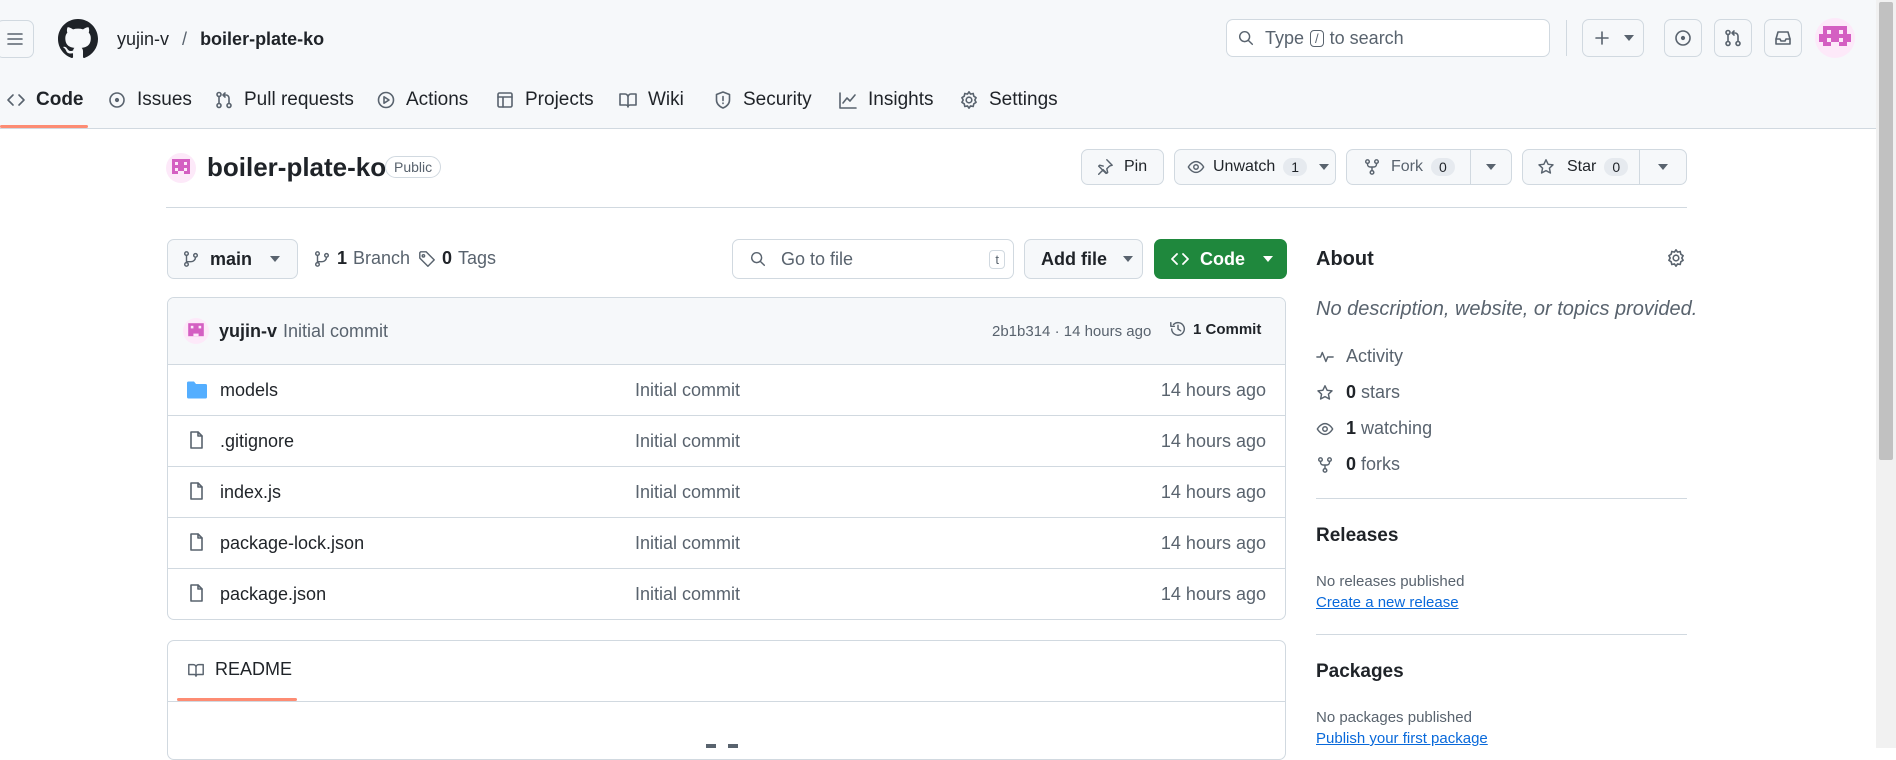 This screenshot has height=760, width=1896. What do you see at coordinates (248, 331) in the screenshot?
I see `commit-author: yujin-v` at bounding box center [248, 331].